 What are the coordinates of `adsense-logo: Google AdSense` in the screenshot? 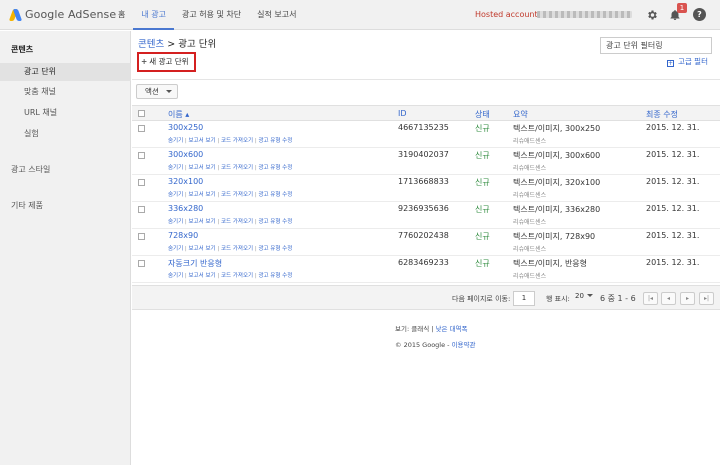 It's located at (62, 14).